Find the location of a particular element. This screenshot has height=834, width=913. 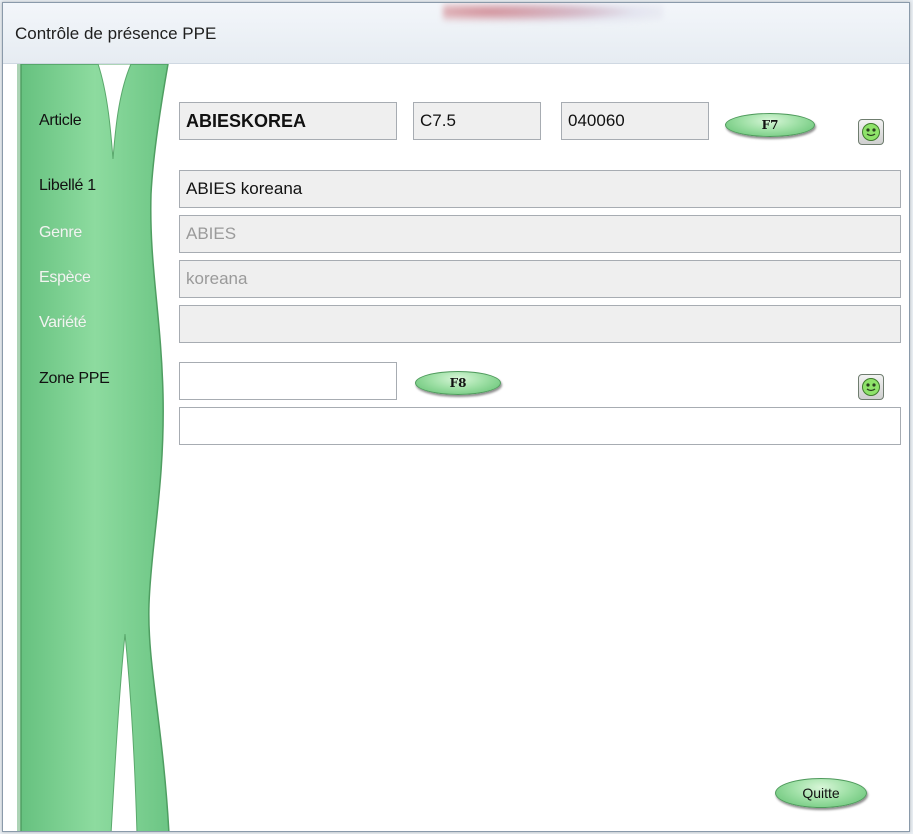

article-number-field: 040060 is located at coordinates (635, 121).